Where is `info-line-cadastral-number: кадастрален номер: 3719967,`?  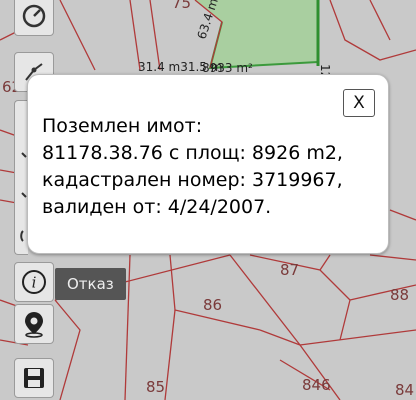 info-line-cadastral-number: кадастрален номер: 3719967, is located at coordinates (192, 180).